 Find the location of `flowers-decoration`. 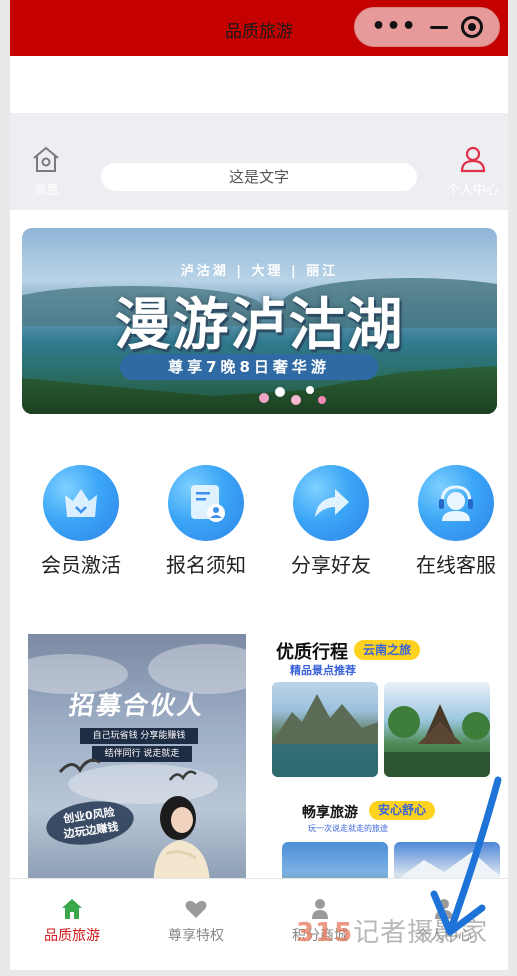

flowers-decoration is located at coordinates (292, 395).